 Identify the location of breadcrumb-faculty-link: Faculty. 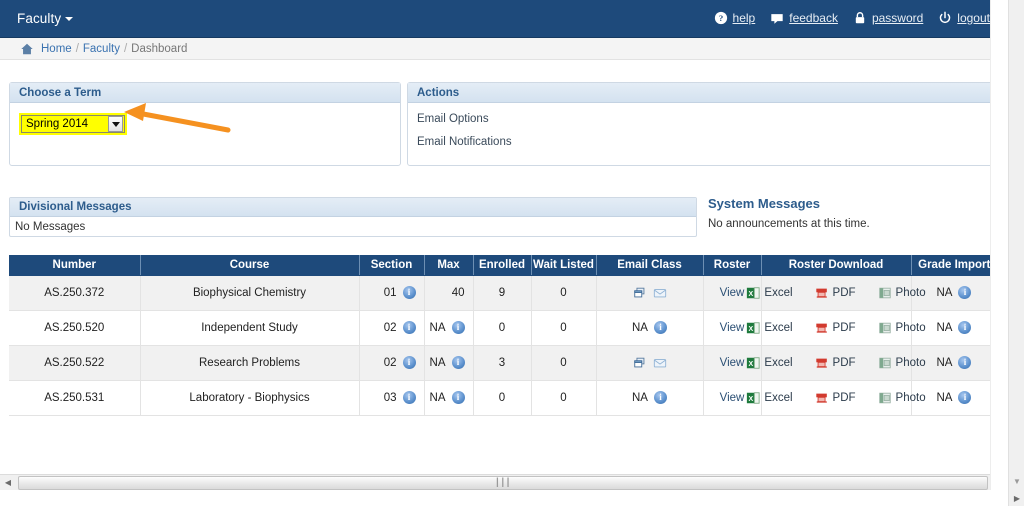
(101, 49).